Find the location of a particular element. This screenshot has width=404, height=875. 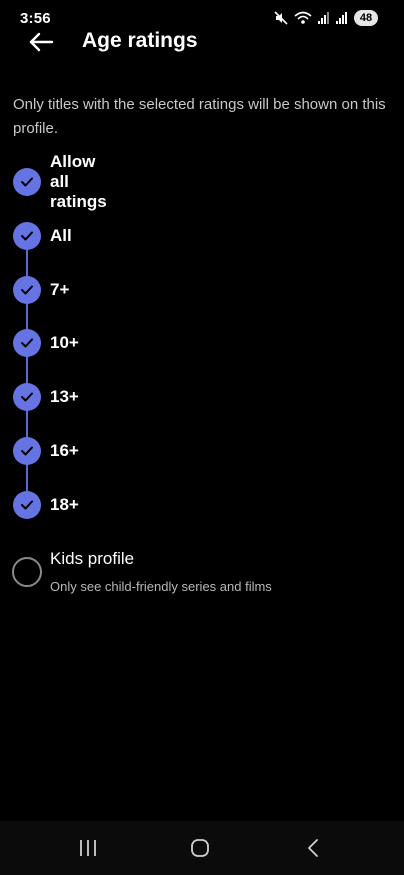

rating-7-plus: 7+ is located at coordinates (41, 290).